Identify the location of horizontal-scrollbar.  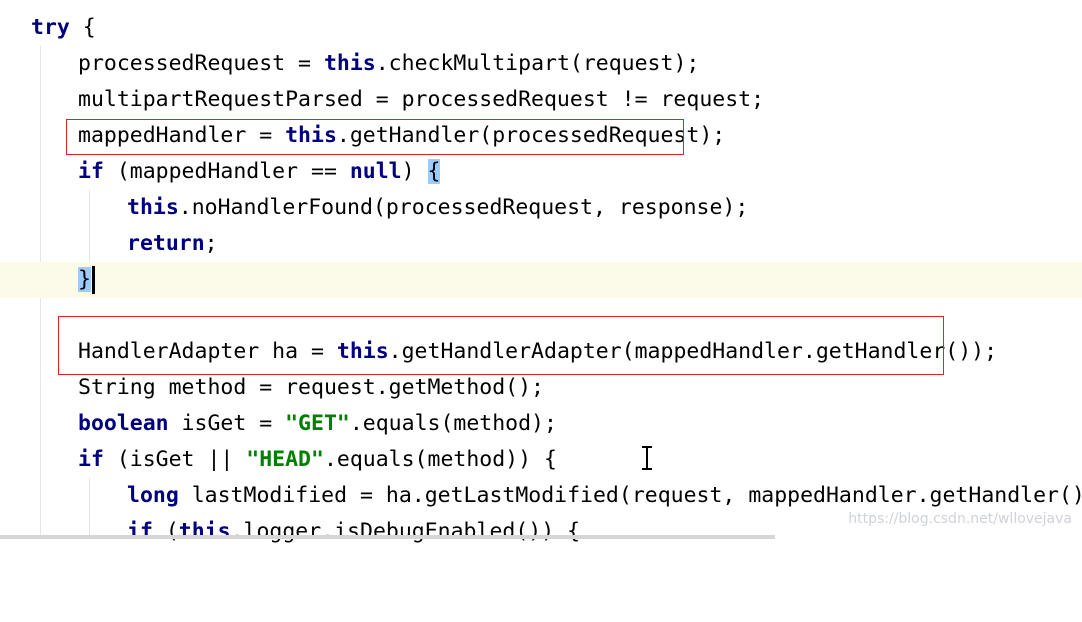
(387, 537).